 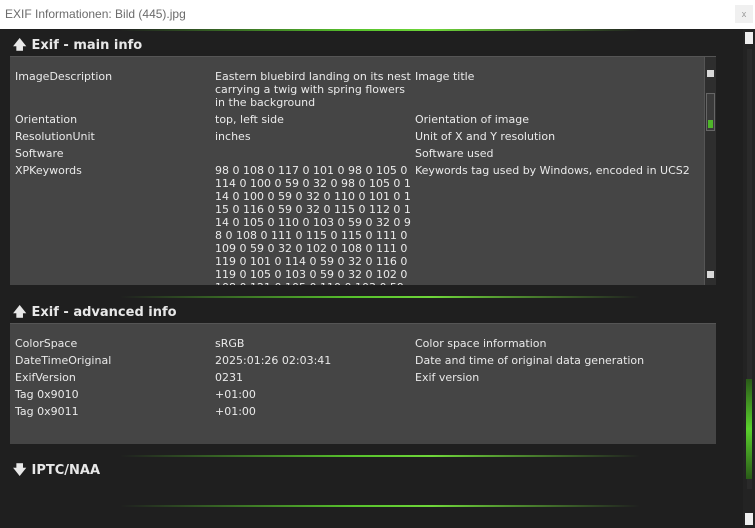 What do you see at coordinates (64, 76) in the screenshot?
I see `tag-name: ImageDescription` at bounding box center [64, 76].